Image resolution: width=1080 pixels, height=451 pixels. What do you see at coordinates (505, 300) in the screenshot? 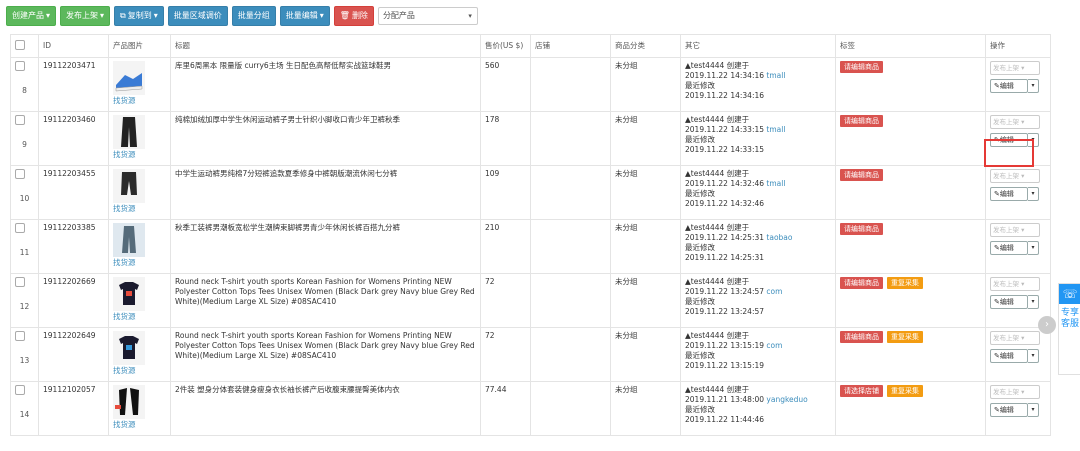
I see `product-price: 72` at bounding box center [505, 300].